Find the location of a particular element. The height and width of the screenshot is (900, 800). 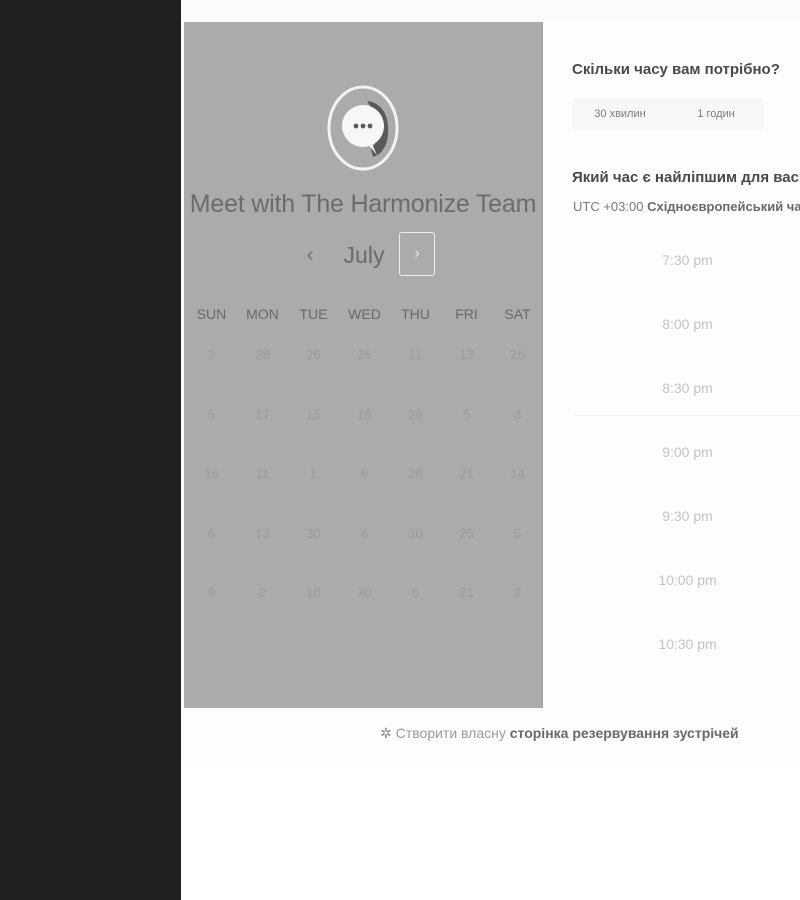

weekday-label: WED is located at coordinates (364, 314).